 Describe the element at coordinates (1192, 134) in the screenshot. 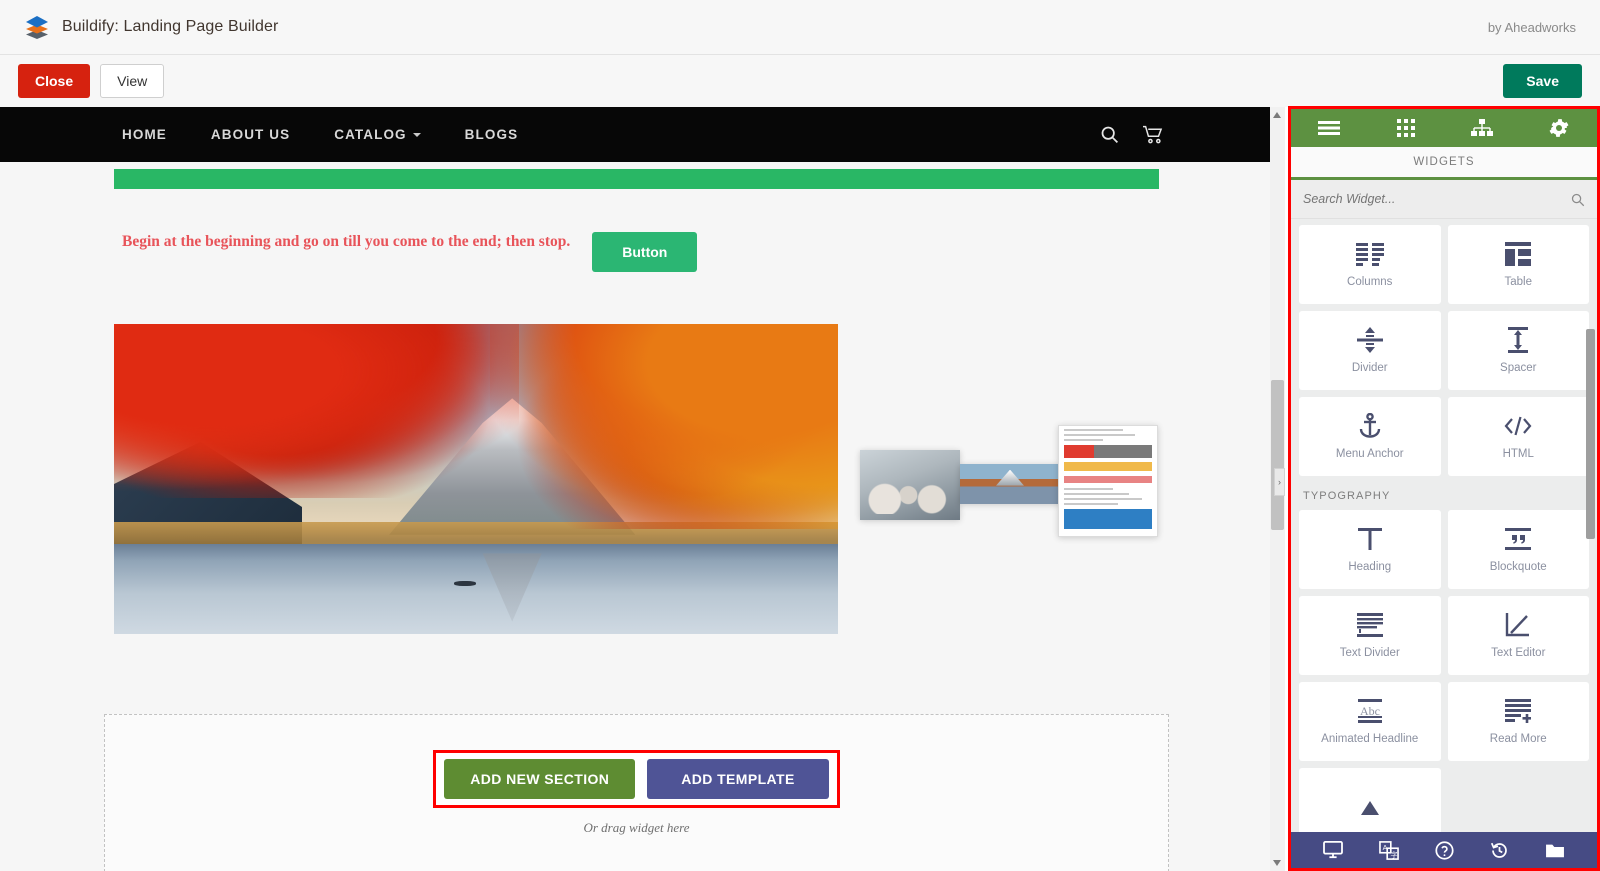

I see `nav-icon-group` at that location.